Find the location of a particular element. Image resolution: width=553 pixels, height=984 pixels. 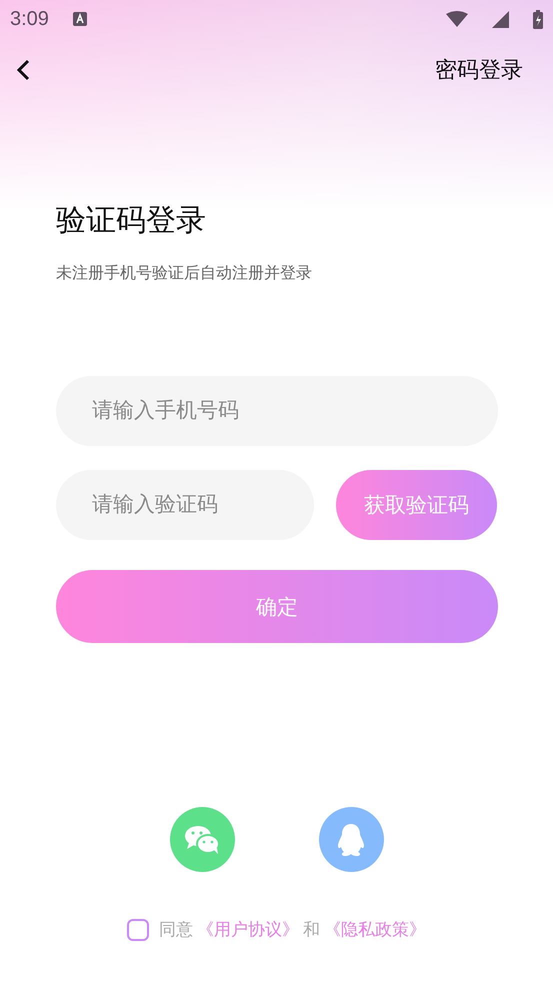

user-agreement-link: 《用户协议》 is located at coordinates (248, 929).